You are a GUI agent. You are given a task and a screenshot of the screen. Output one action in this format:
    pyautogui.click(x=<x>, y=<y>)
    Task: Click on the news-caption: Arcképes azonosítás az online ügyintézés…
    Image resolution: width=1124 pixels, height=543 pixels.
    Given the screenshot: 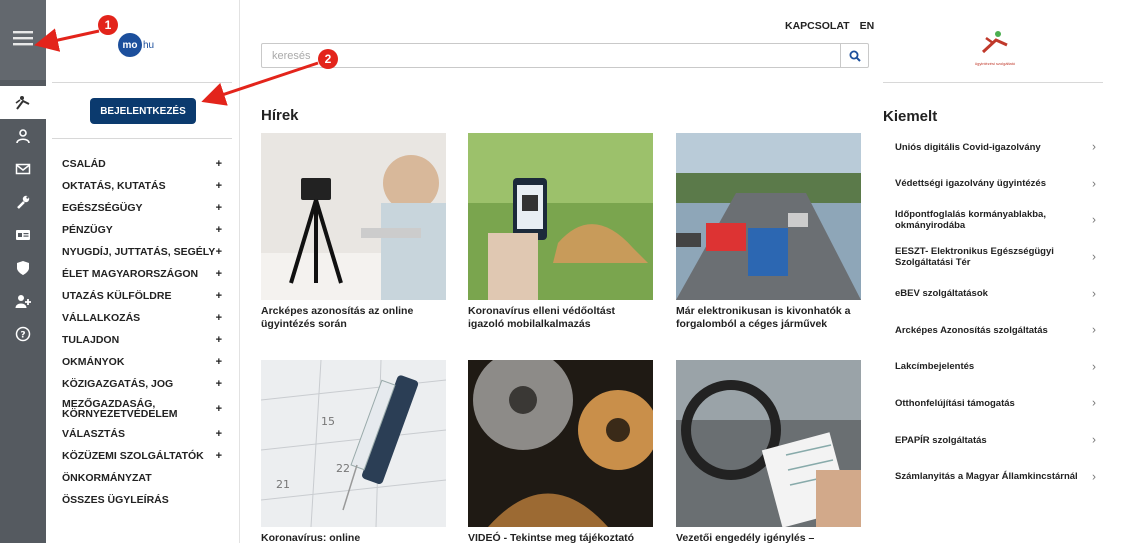 What is the action you would take?
    pyautogui.click(x=353, y=318)
    